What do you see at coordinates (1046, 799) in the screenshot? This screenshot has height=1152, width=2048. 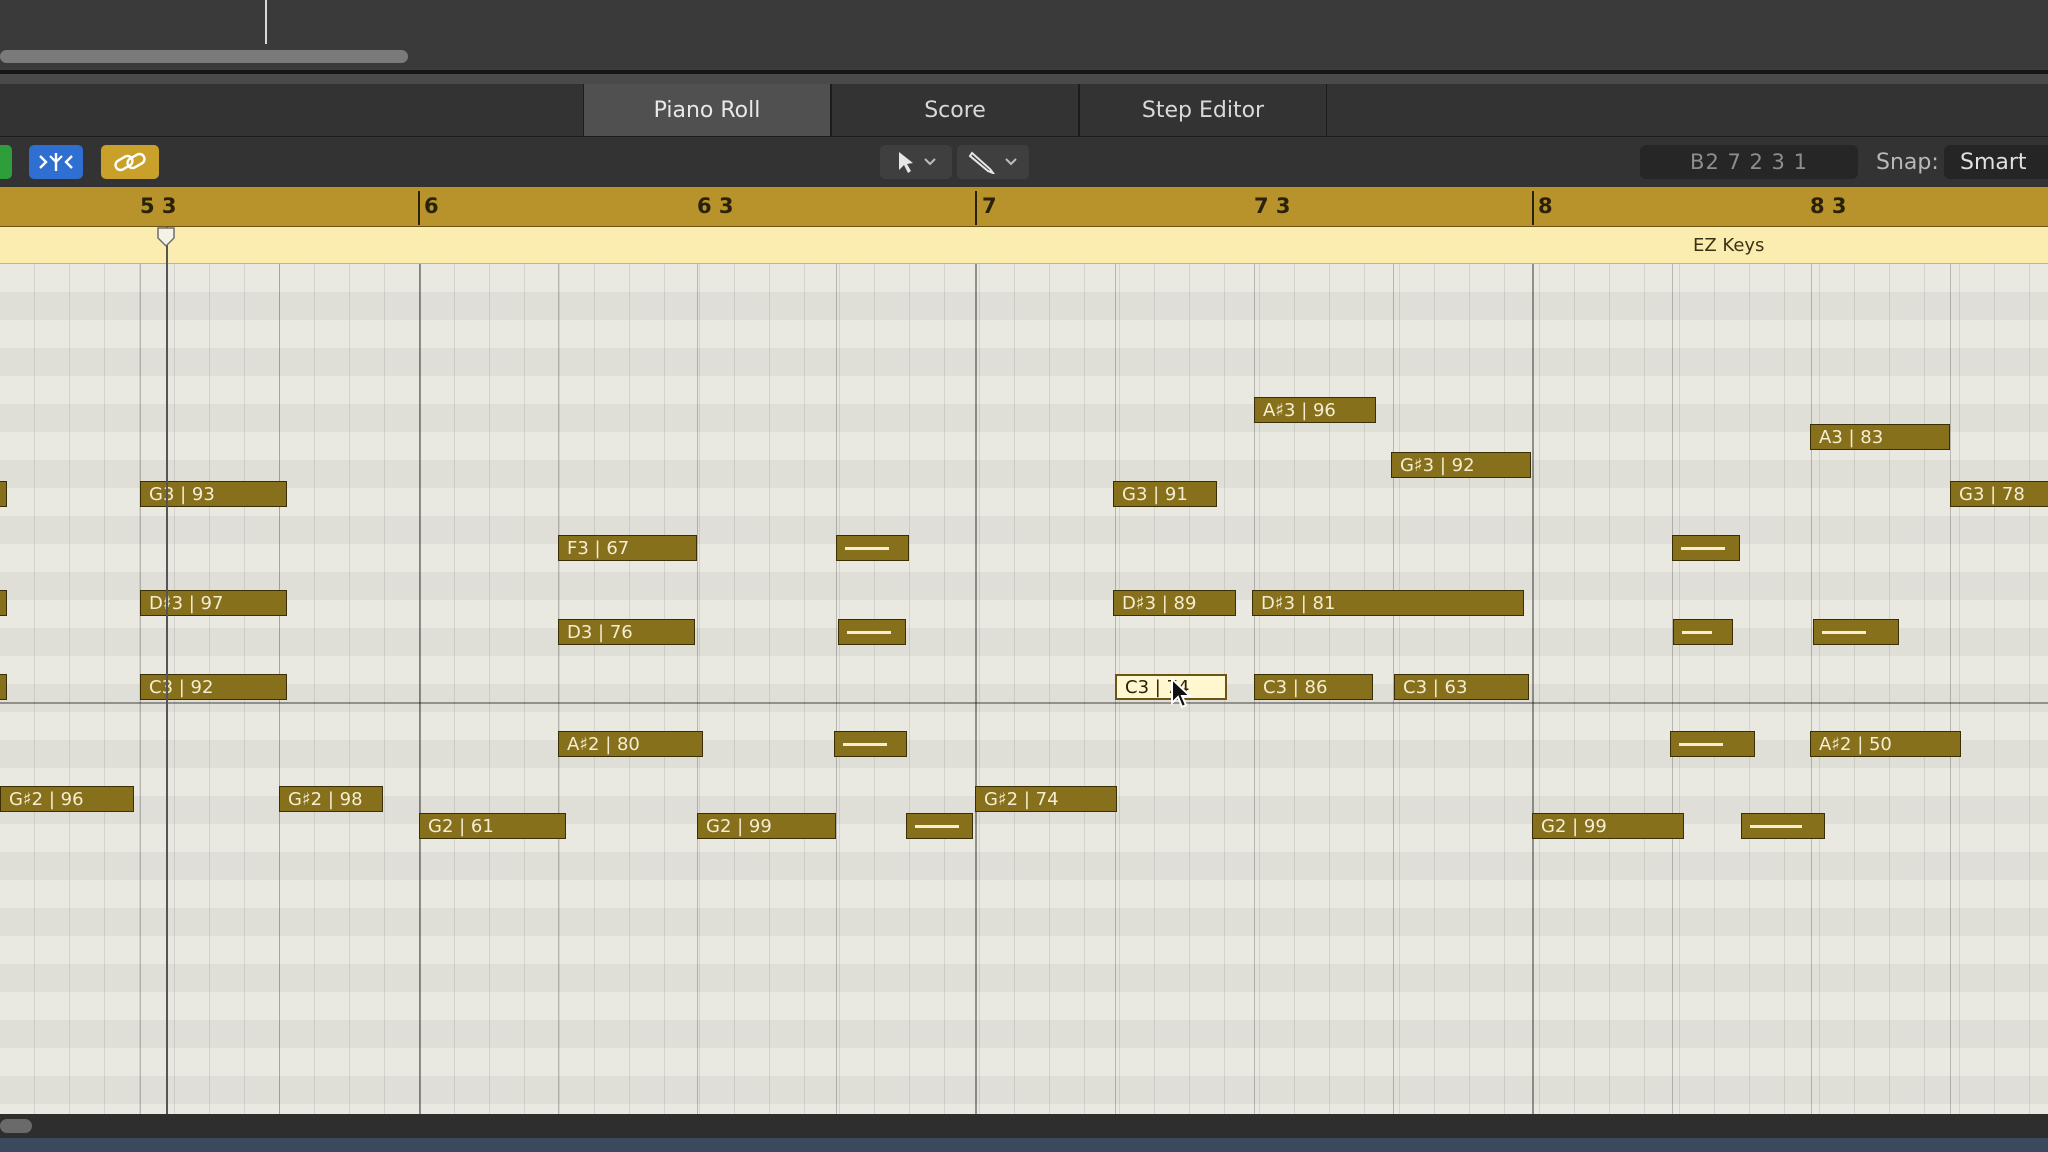 I see `note: G♯2 | 74` at bounding box center [1046, 799].